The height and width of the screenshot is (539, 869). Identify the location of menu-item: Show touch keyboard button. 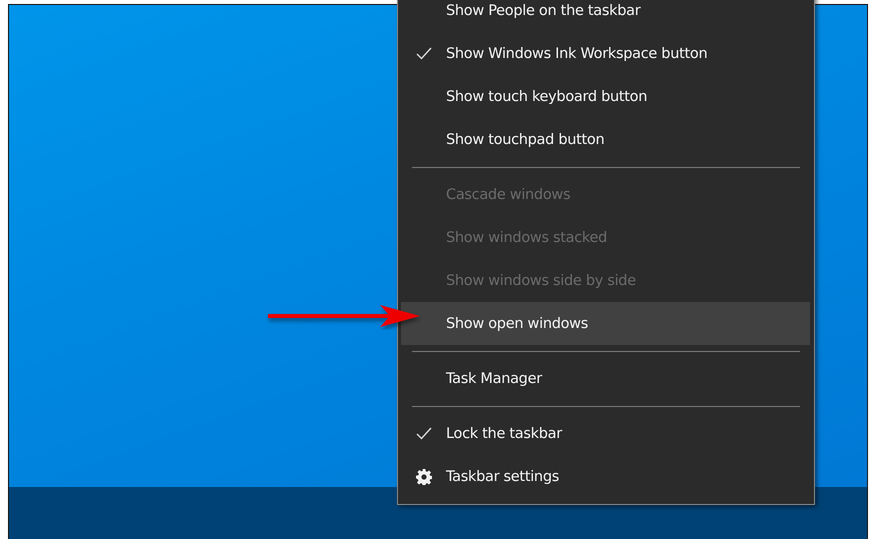
(605, 96).